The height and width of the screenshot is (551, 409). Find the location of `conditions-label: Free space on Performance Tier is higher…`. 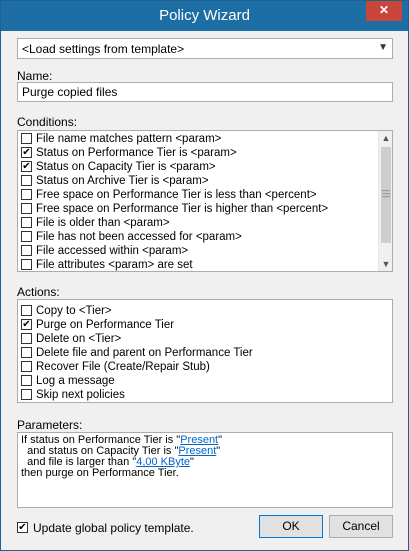

conditions-label: Free space on Performance Tier is higher… is located at coordinates (182, 209).